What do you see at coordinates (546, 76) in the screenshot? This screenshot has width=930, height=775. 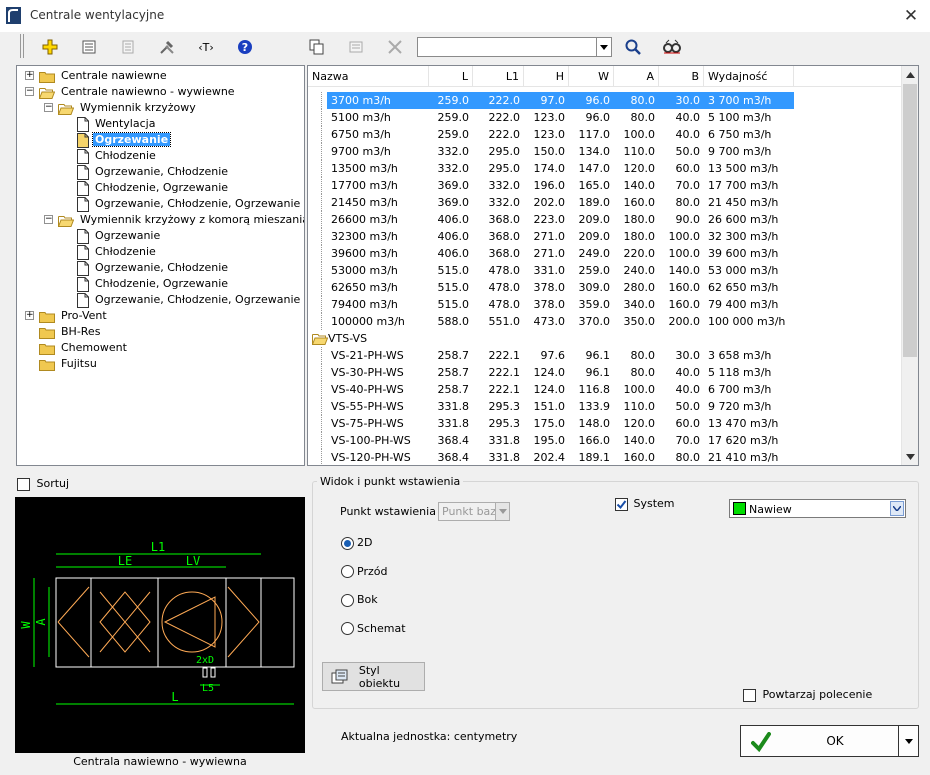 I see `column-header: H` at bounding box center [546, 76].